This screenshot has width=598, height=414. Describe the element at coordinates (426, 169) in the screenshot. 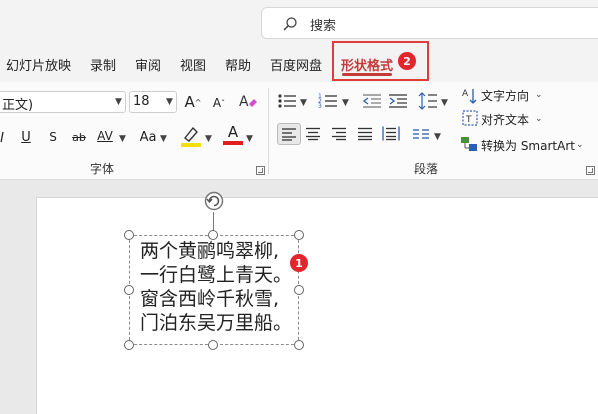

I see `paragraph-group-label: 段落` at that location.